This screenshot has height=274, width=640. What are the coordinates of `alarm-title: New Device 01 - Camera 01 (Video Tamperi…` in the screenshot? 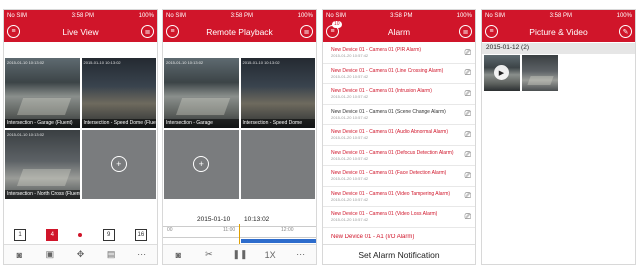 It's located at (391, 193).